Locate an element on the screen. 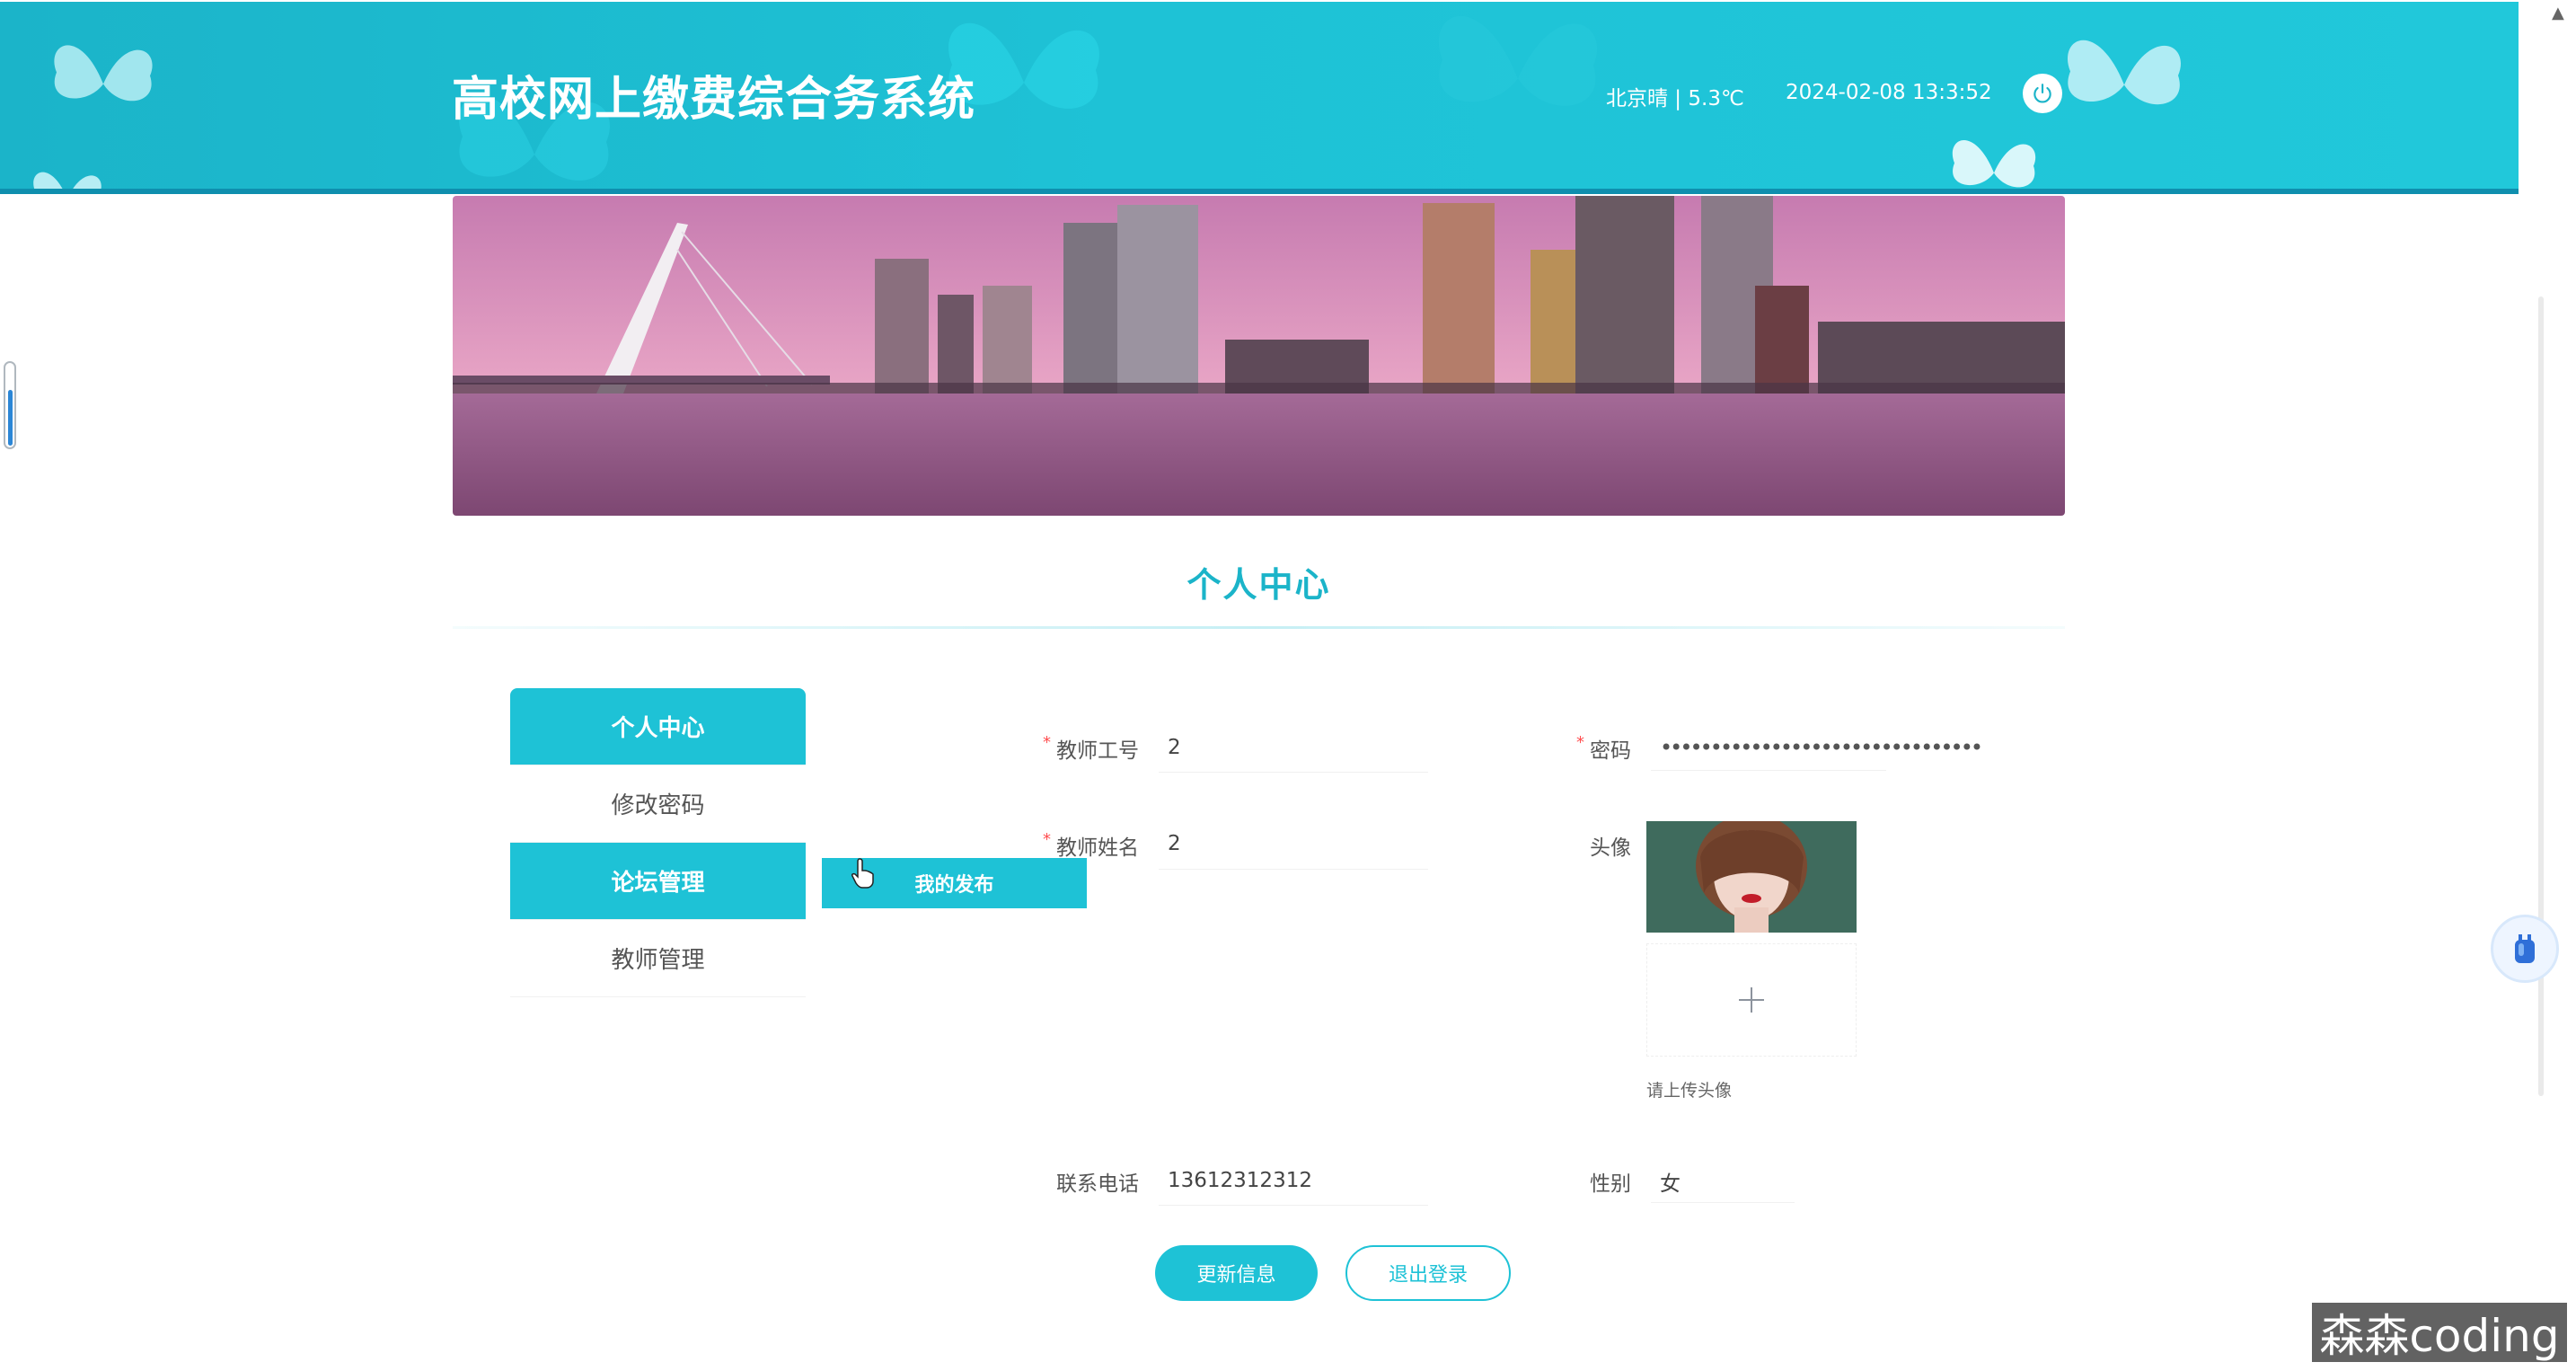  teacher-id-label: * 教师工号 is located at coordinates (1090, 748).